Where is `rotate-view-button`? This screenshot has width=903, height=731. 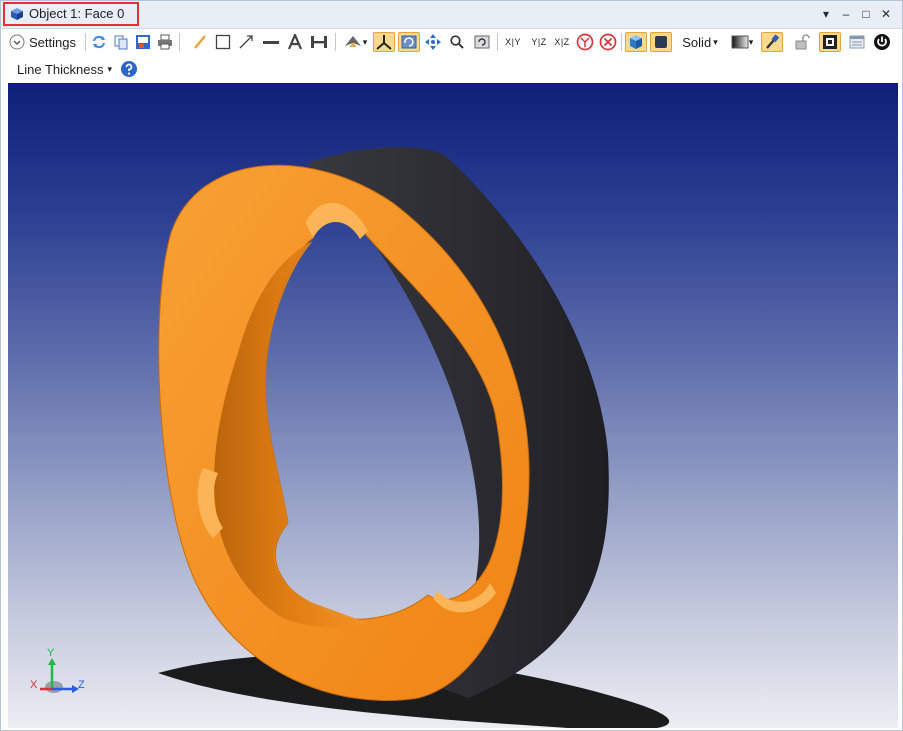
rotate-view-button is located at coordinates (409, 42).